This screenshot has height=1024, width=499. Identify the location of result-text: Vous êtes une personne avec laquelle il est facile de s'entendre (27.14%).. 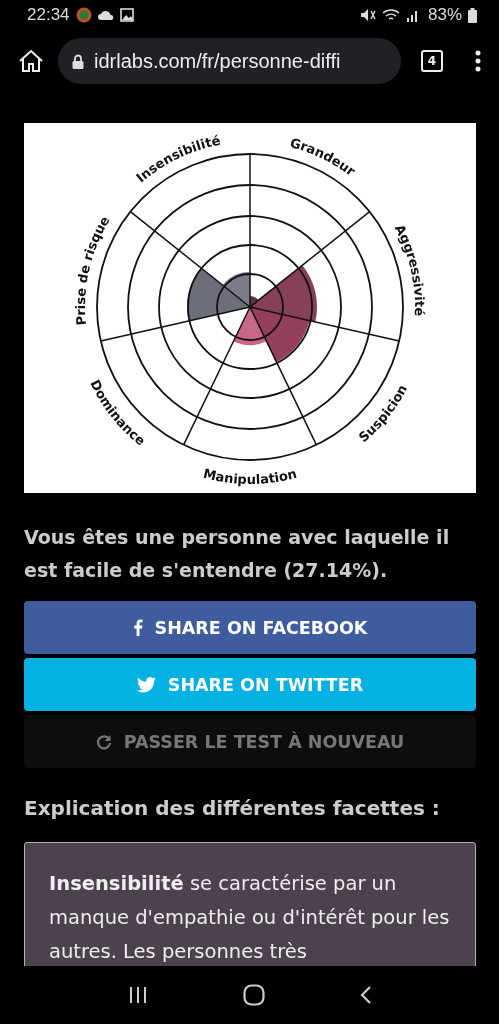
(237, 554).